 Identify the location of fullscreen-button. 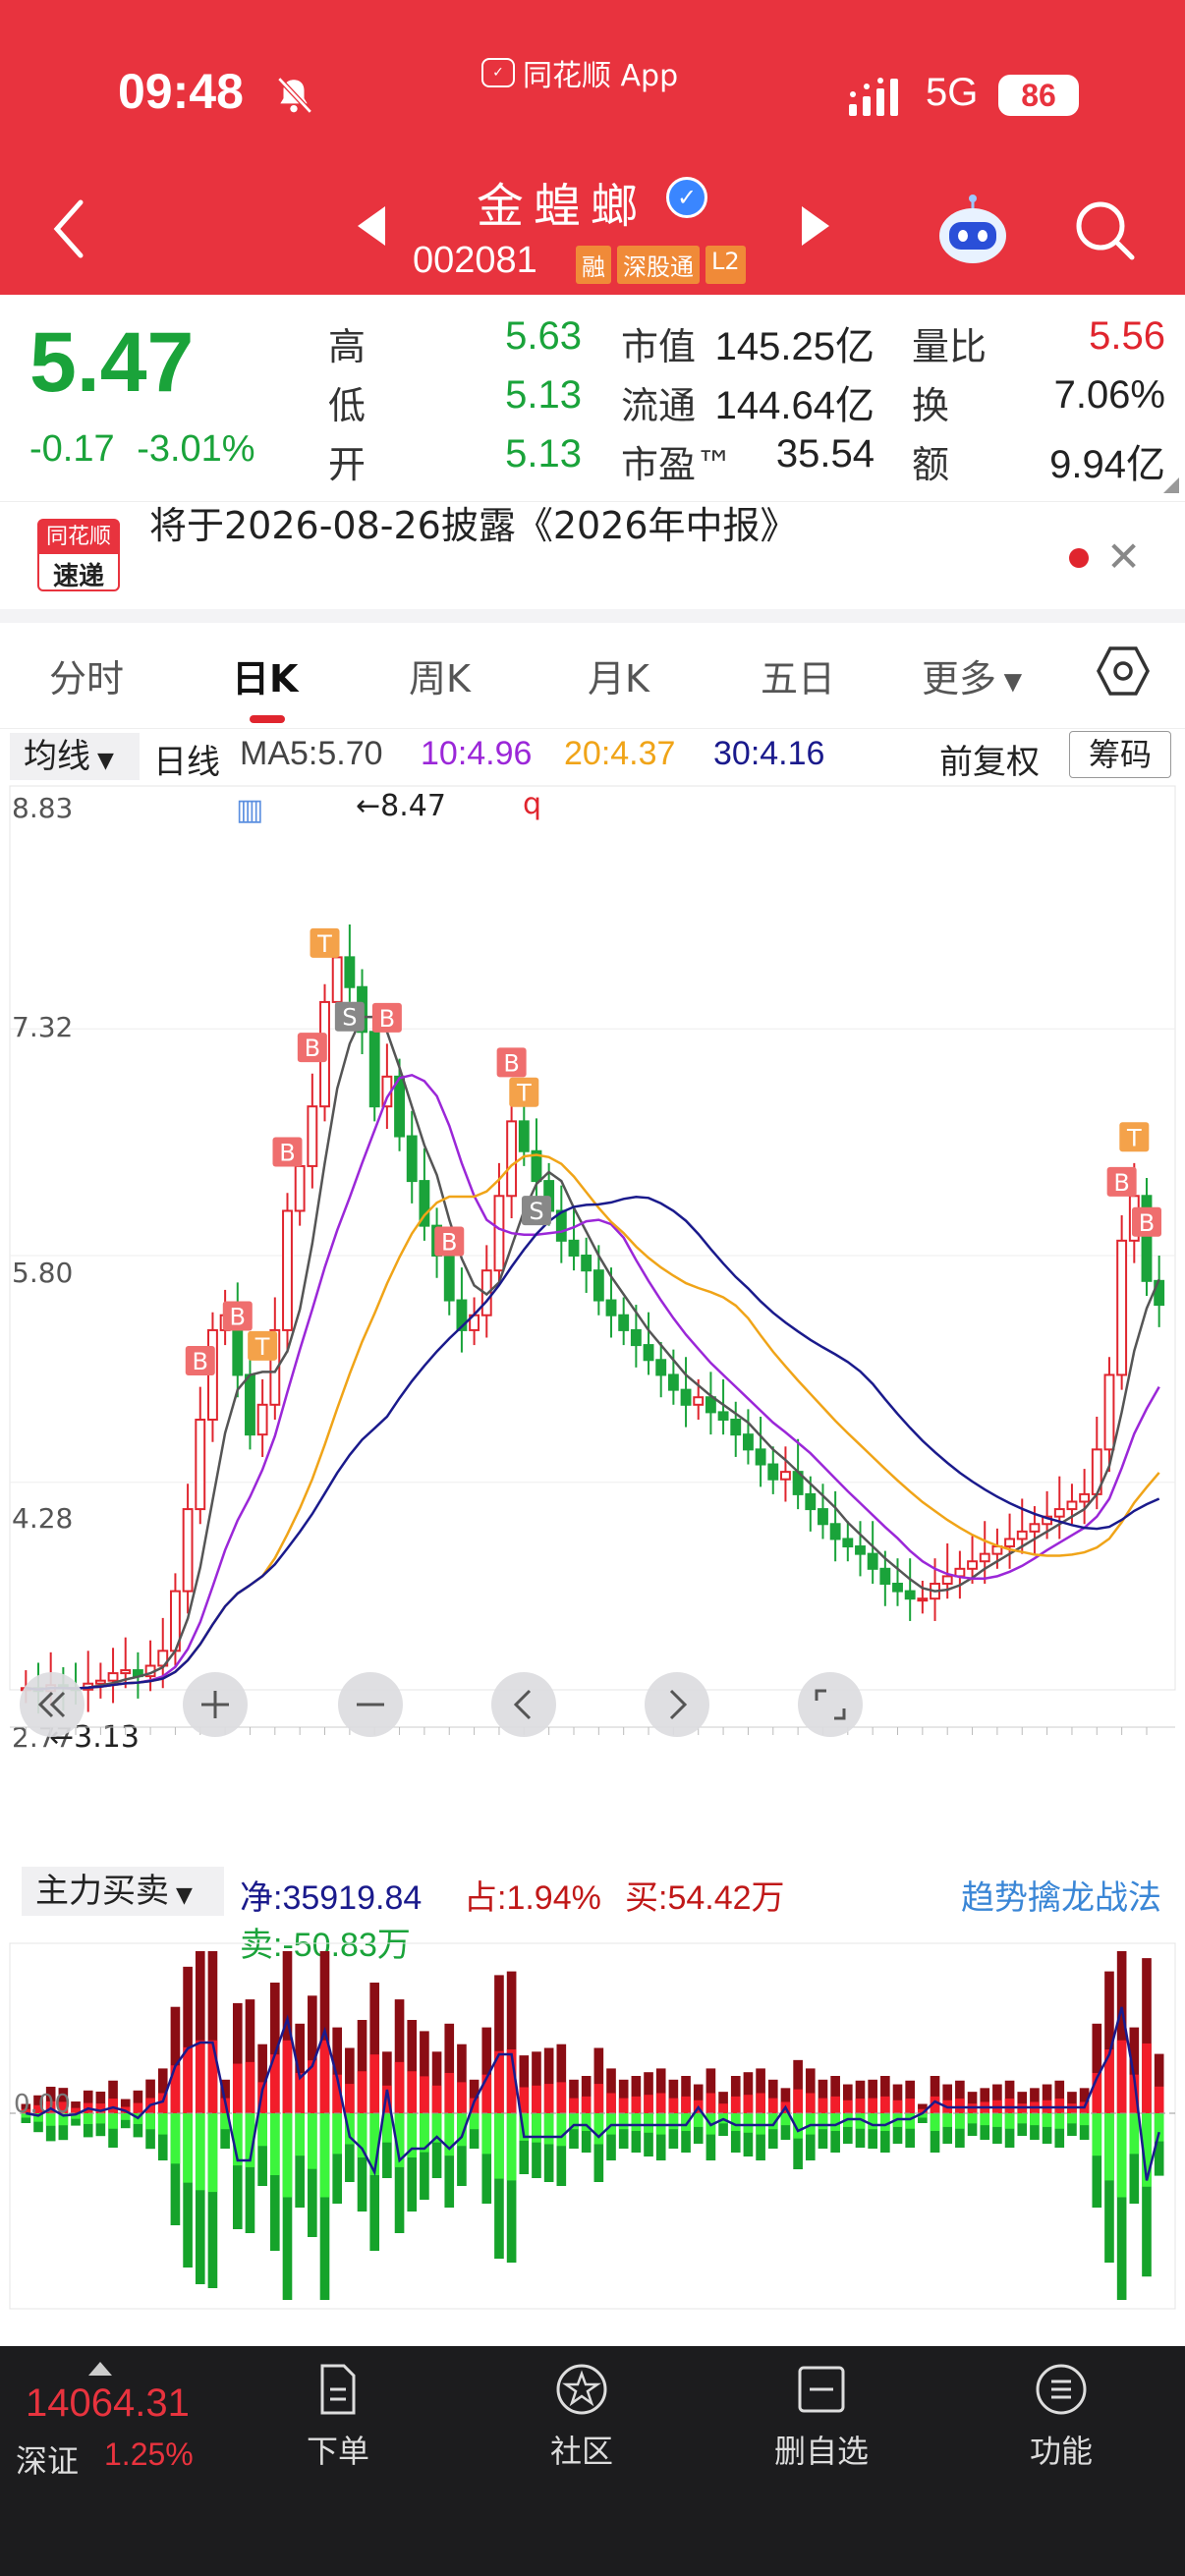
(831, 1704).